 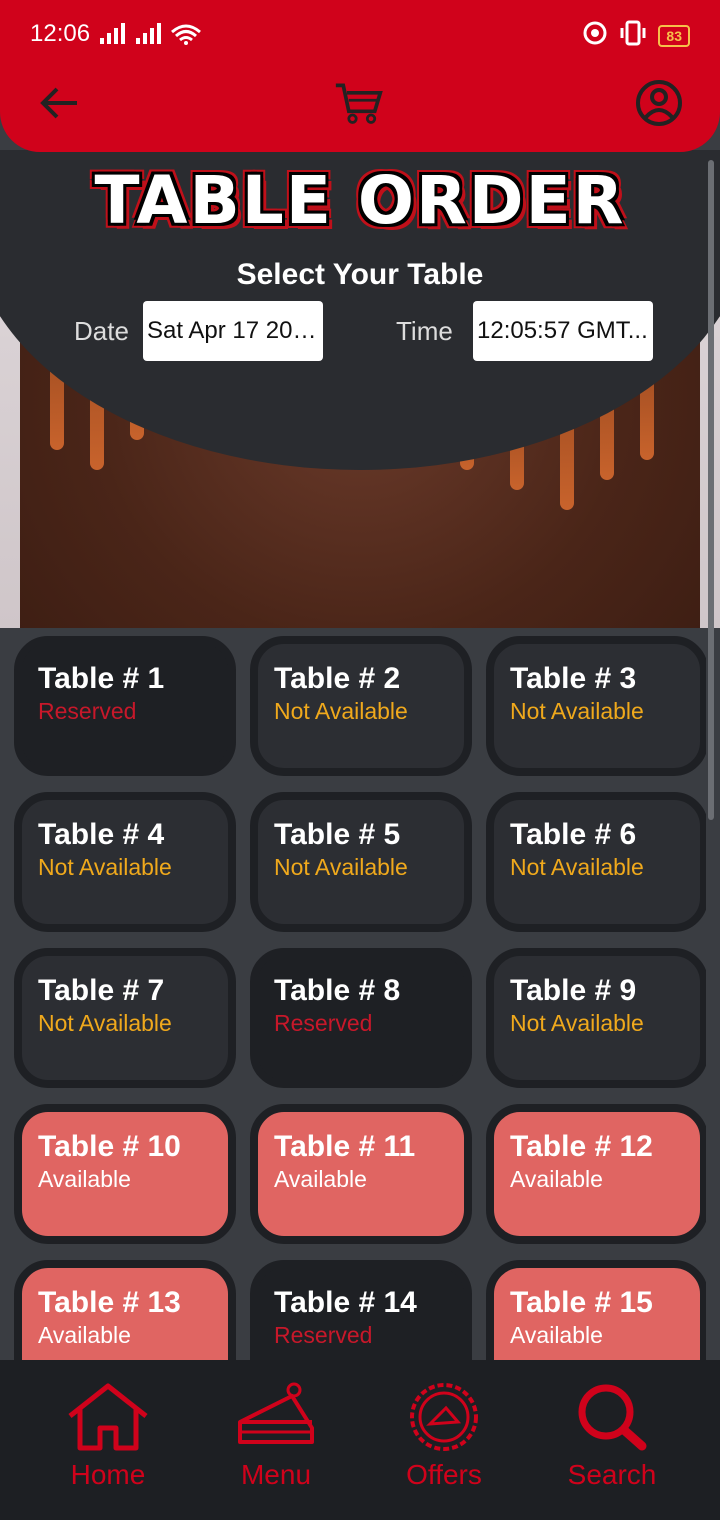 I want to click on nav-menu: Menu, so click(x=276, y=1436).